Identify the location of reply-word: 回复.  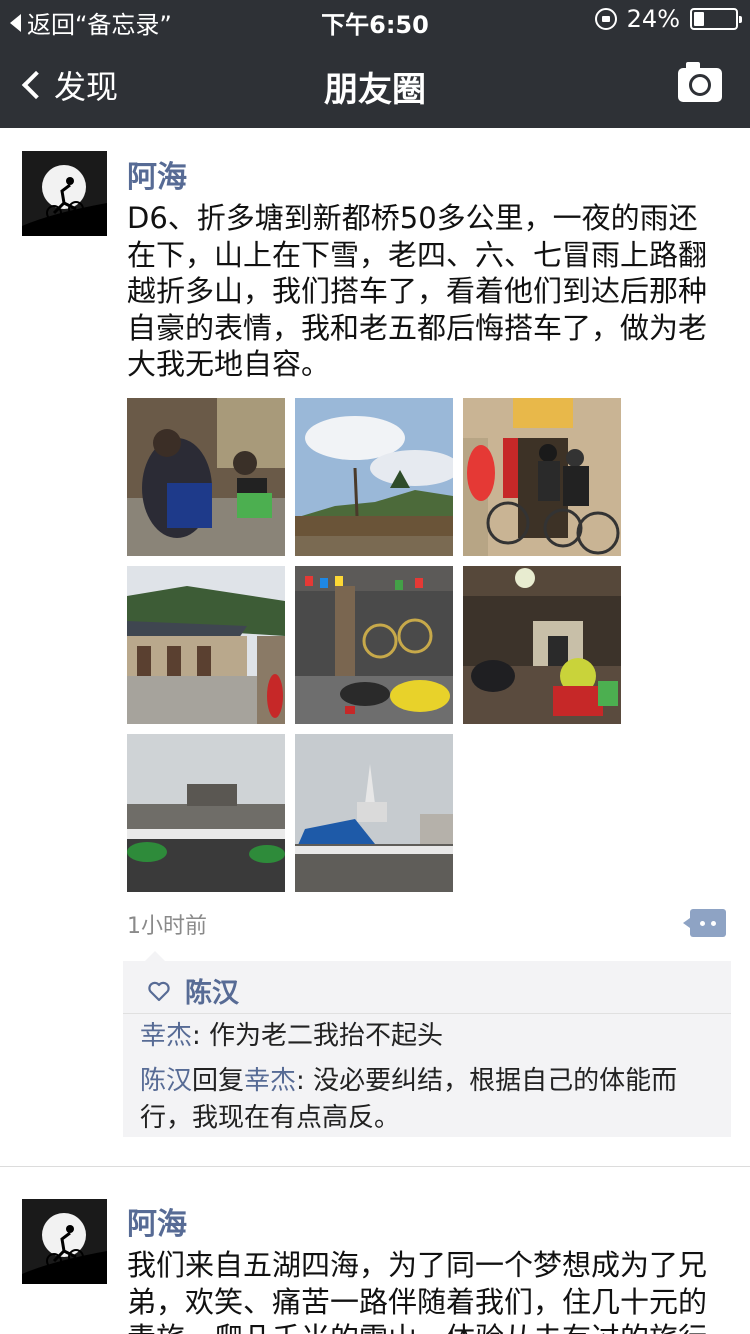
(218, 1081).